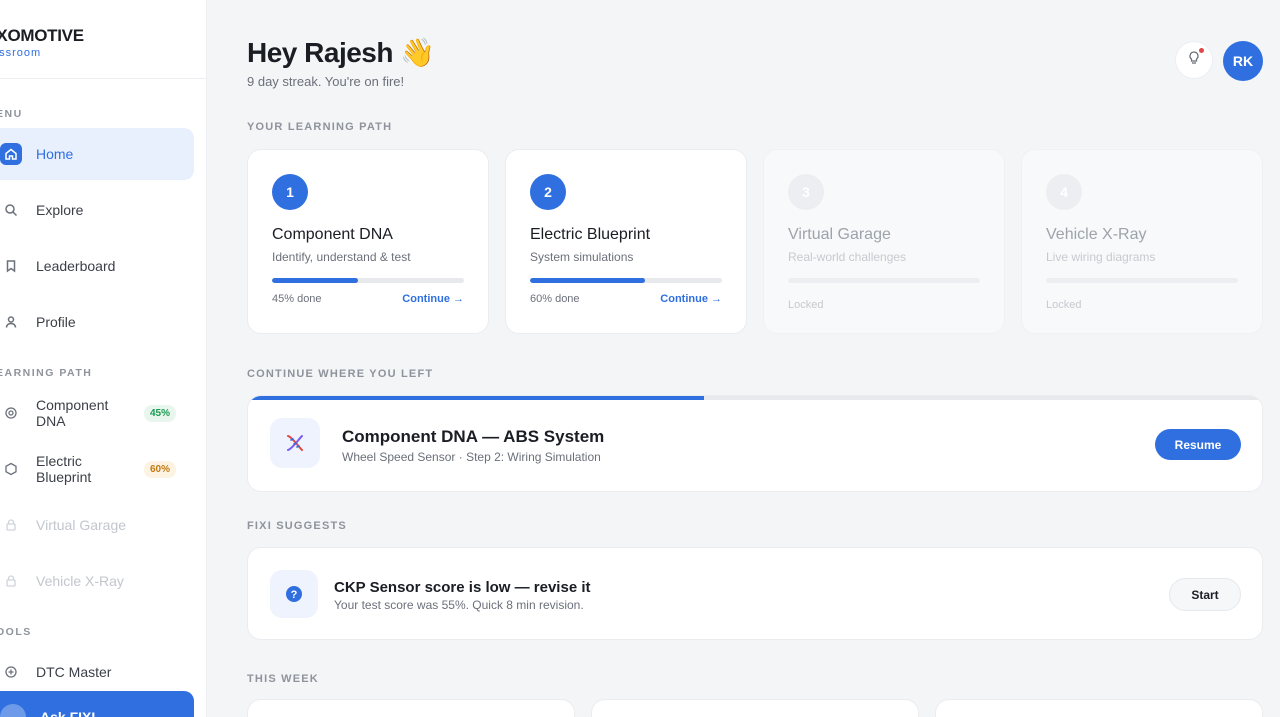  What do you see at coordinates (46, 373) in the screenshot?
I see `learning-path-section-label: EARNING PATH` at bounding box center [46, 373].